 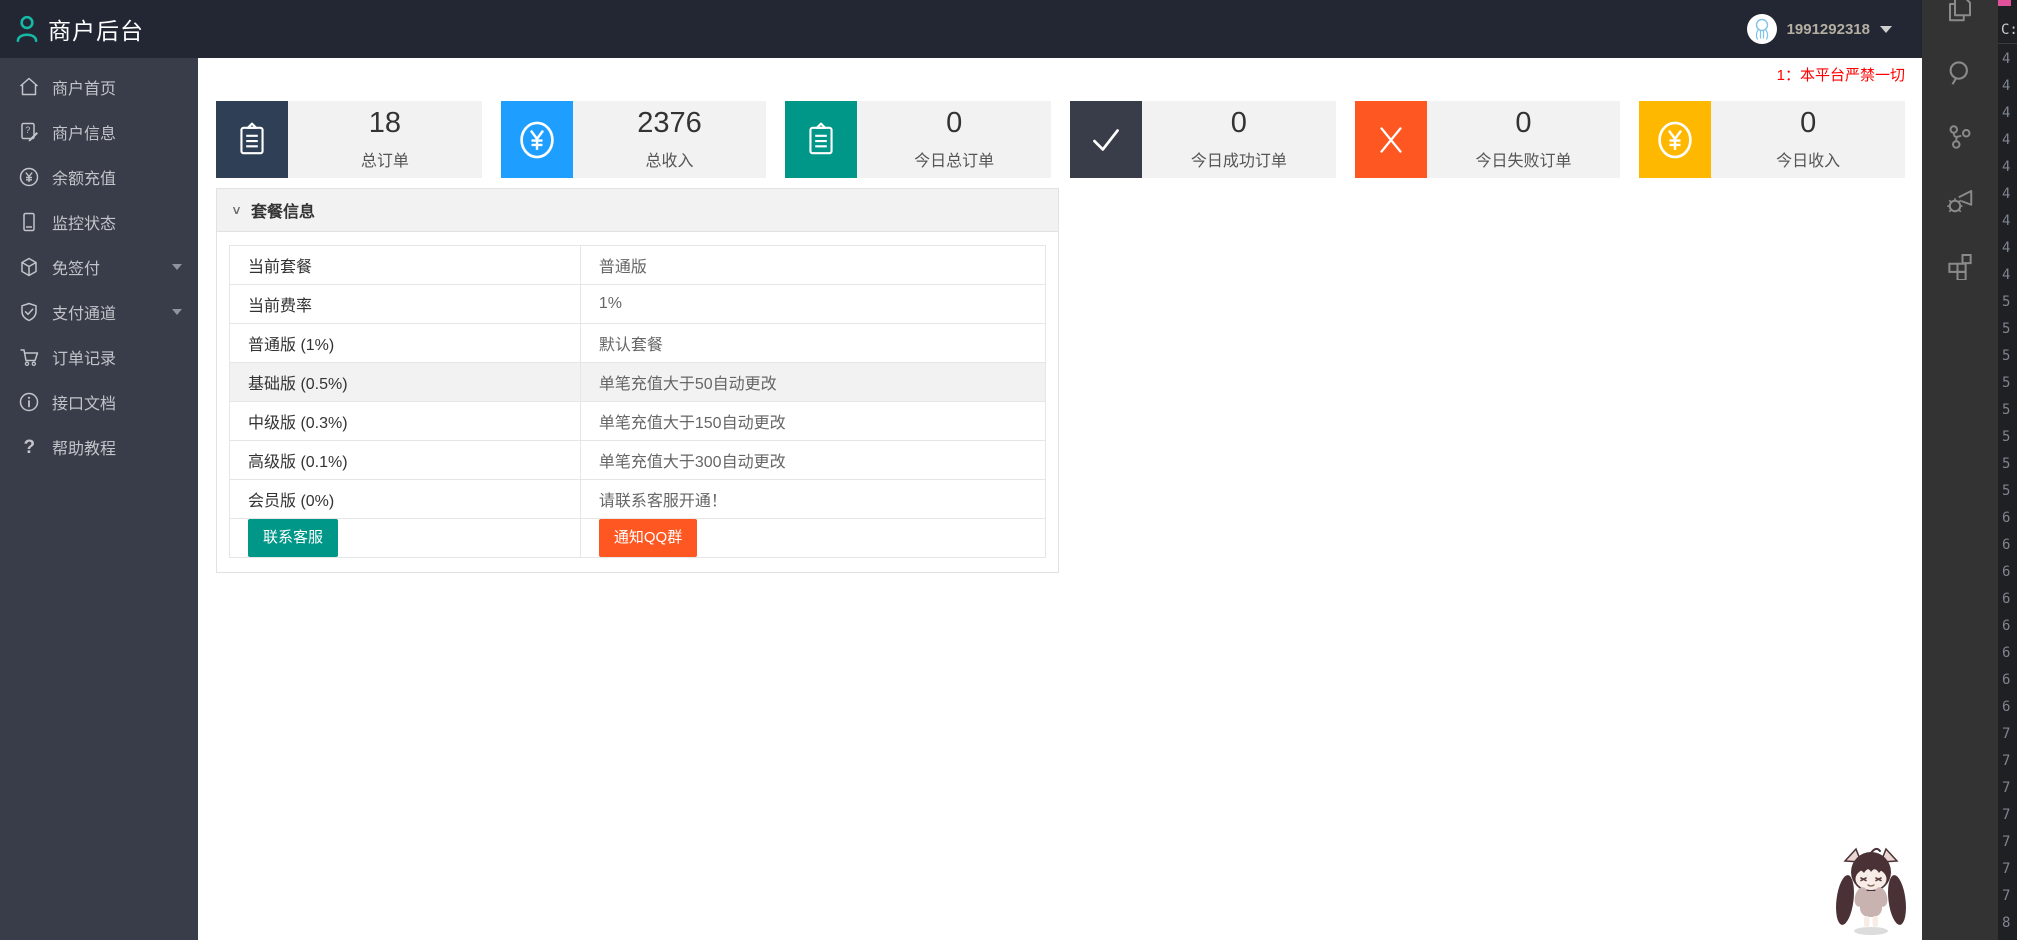 I want to click on table-row: 中级版 (0.3%) 单笔充值大于150自动更改, so click(x=638, y=421).